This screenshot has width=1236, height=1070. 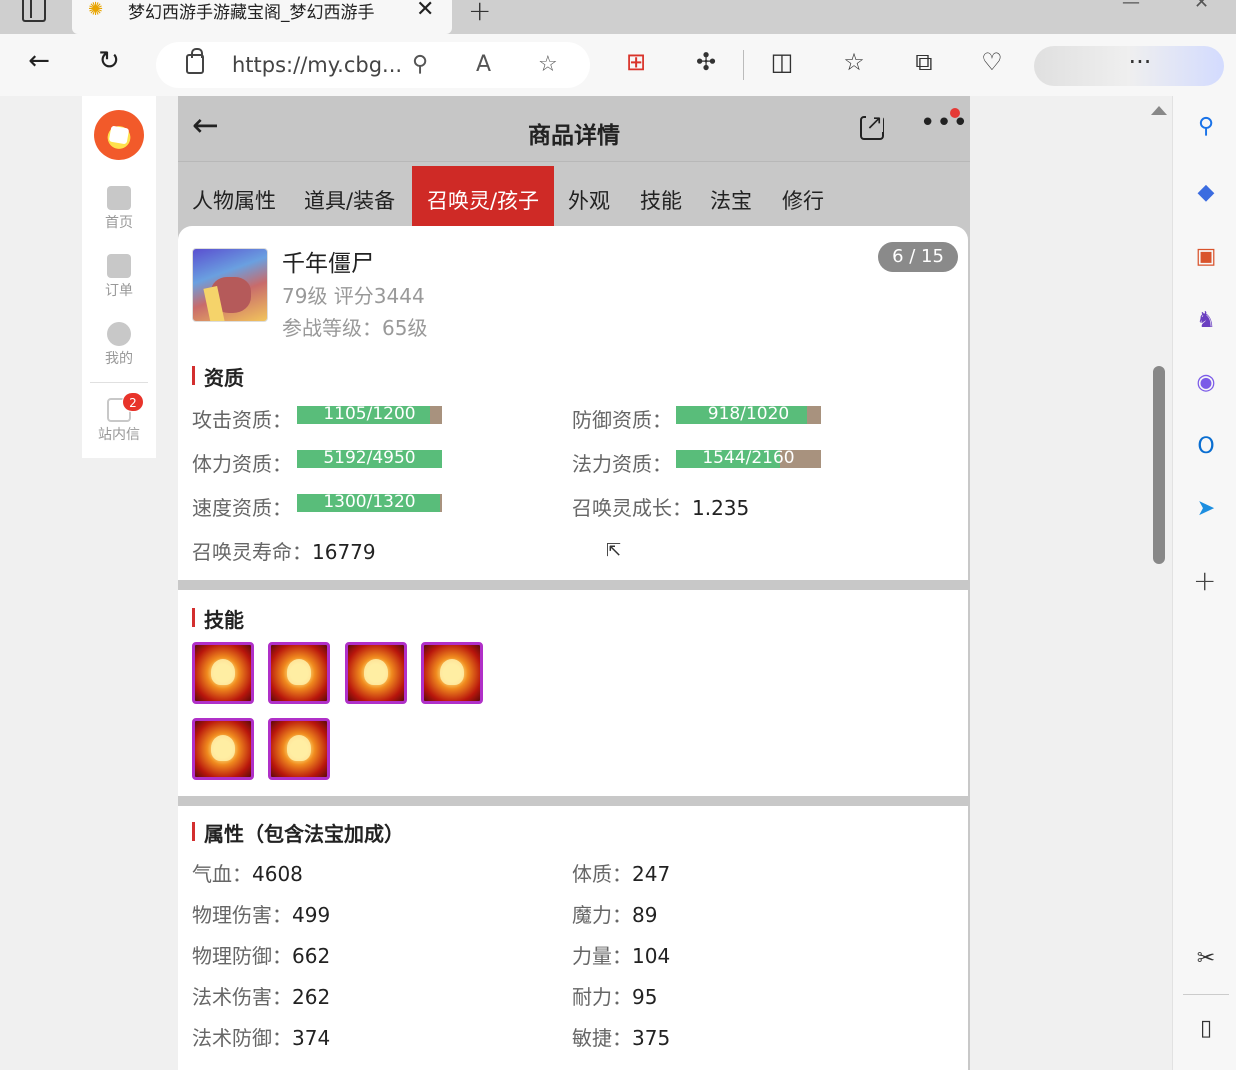 What do you see at coordinates (222, 874) in the screenshot?
I see `attr-label: 气血：` at bounding box center [222, 874].